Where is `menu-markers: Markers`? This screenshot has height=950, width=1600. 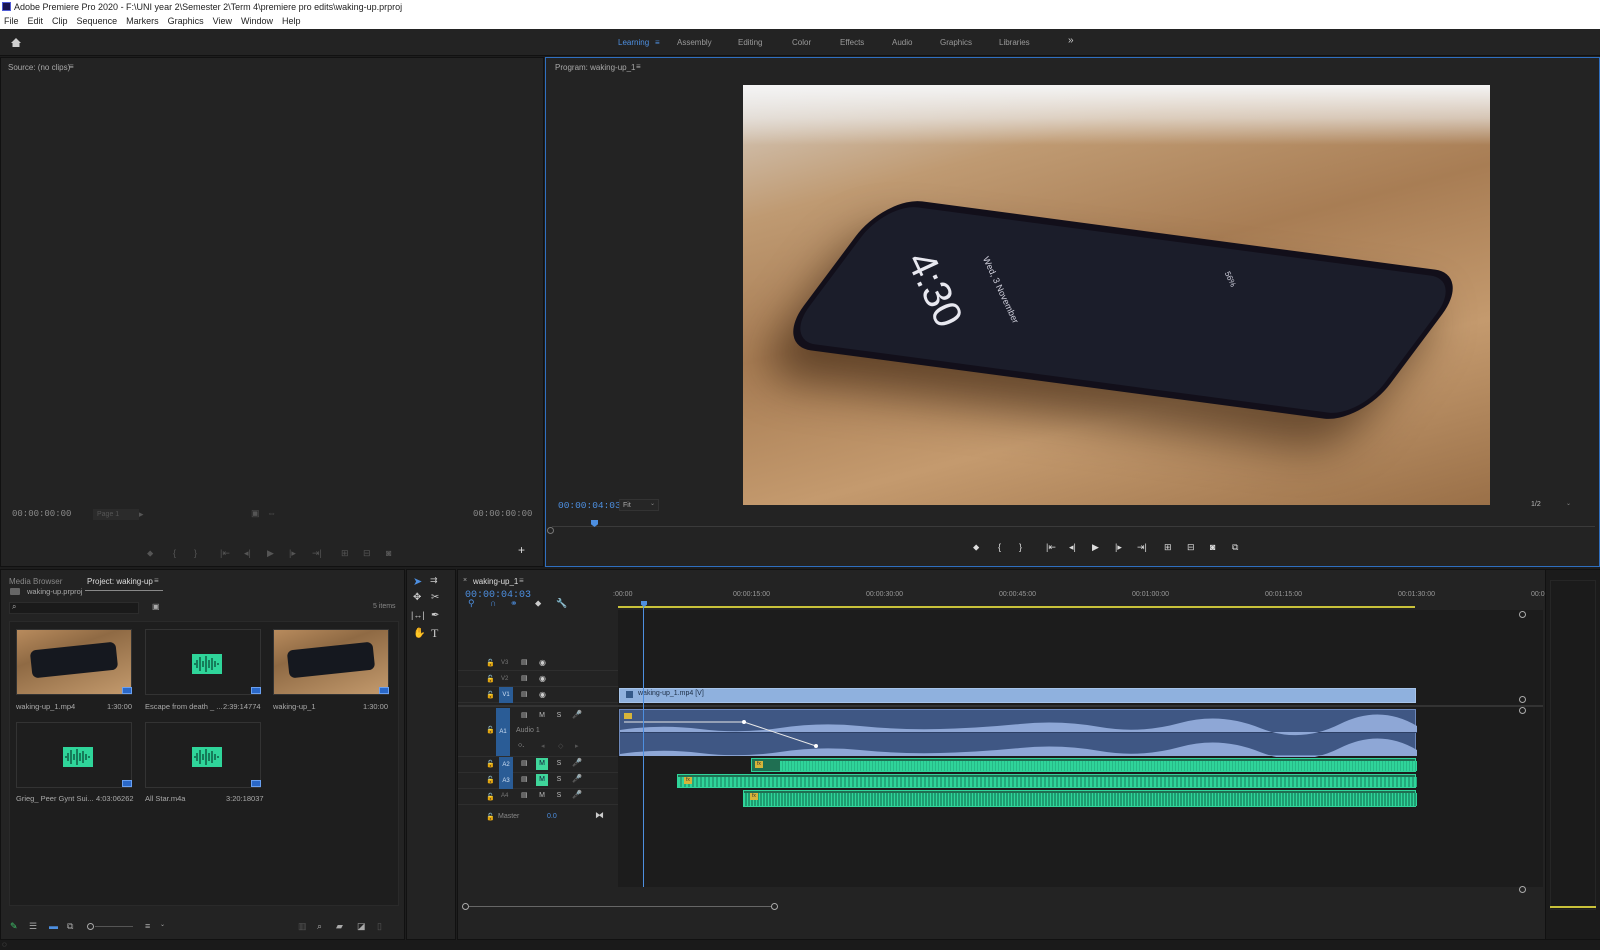 menu-markers: Markers is located at coordinates (142, 21).